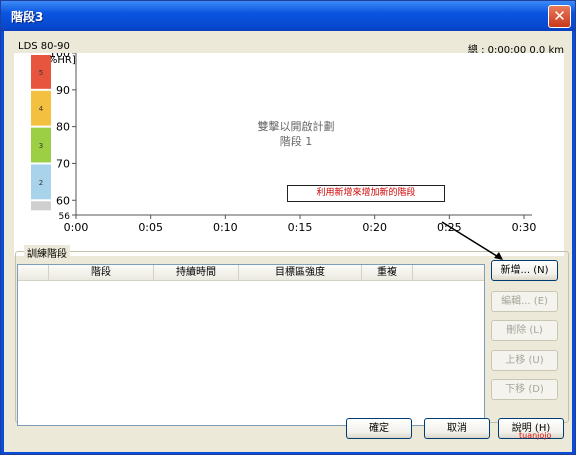 The height and width of the screenshot is (455, 576). I want to click on y-tick-label: 60, so click(63, 200).